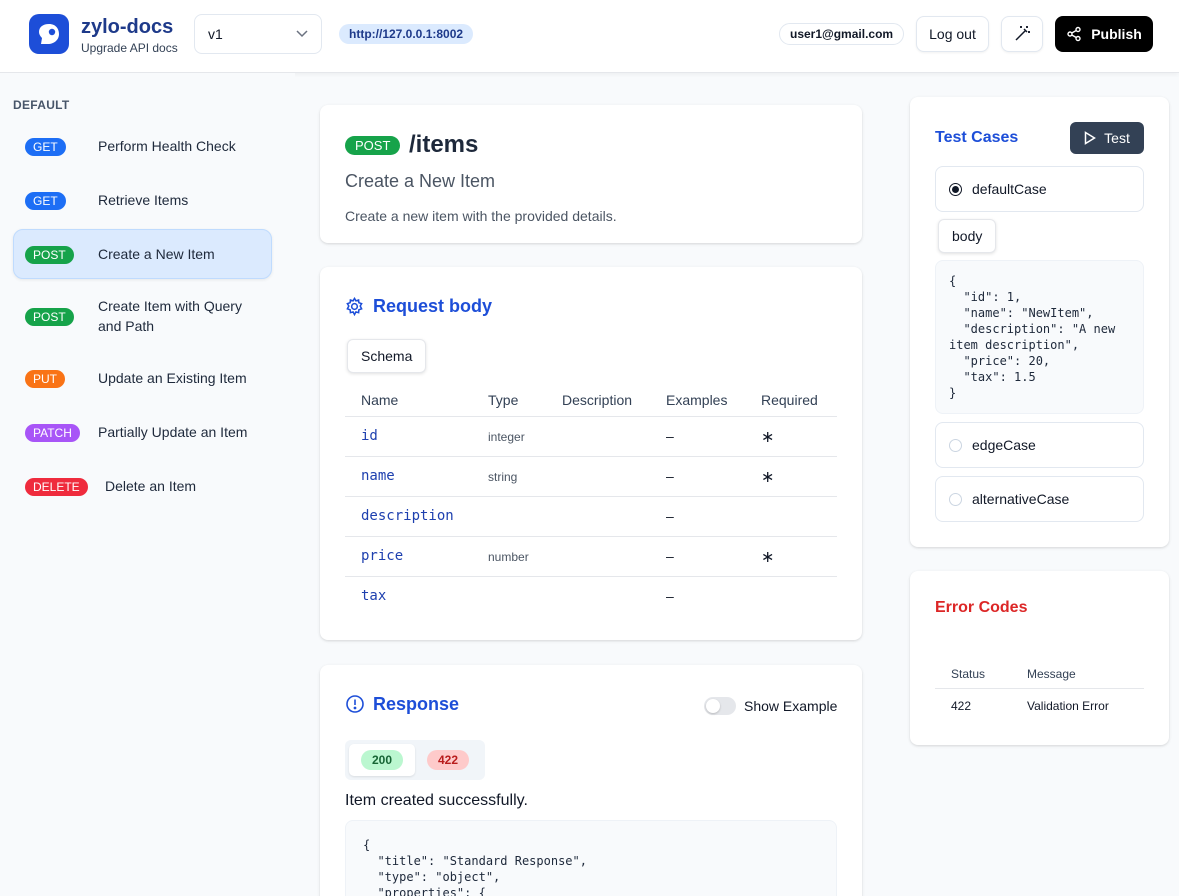  What do you see at coordinates (172, 378) in the screenshot?
I see `sidebar-item-label: Update an Existing Item` at bounding box center [172, 378].